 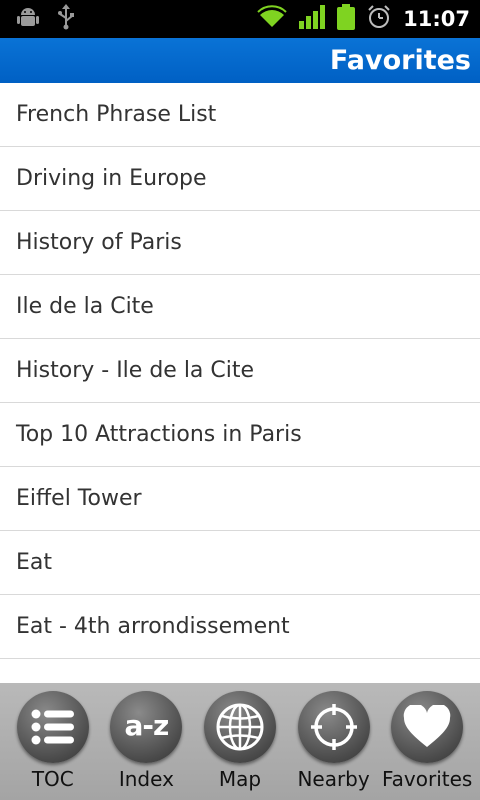 I want to click on alarm-icon, so click(x=379, y=19).